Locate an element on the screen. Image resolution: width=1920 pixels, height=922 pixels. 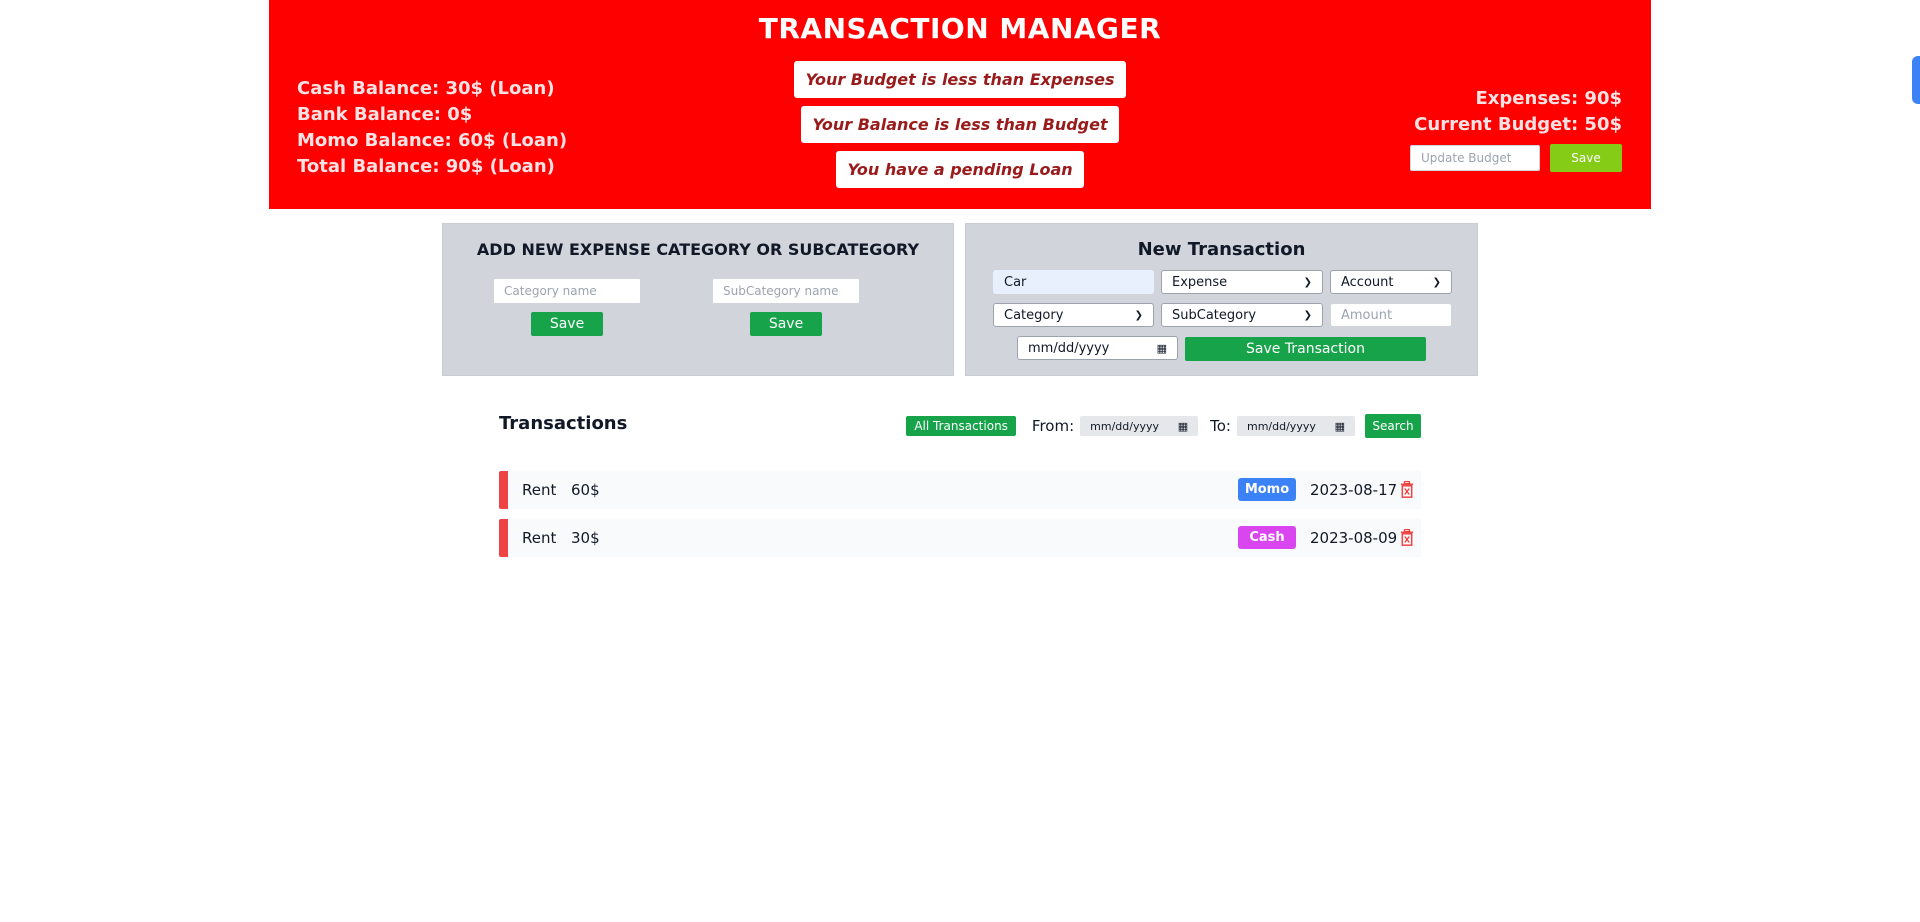
save-transaction-button: Save Transaction is located at coordinates (1305, 349).